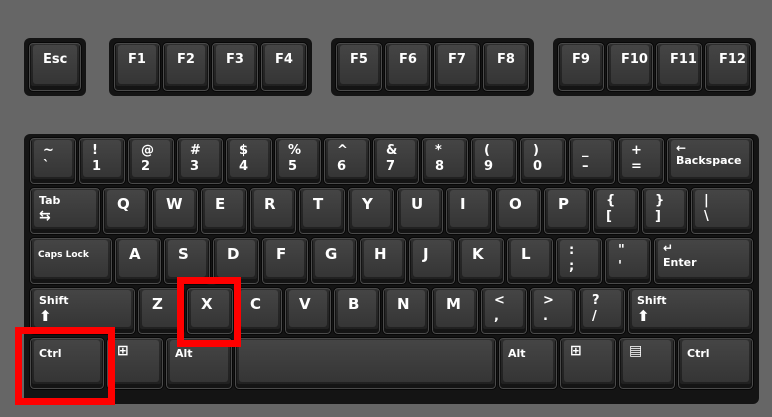  What do you see at coordinates (579, 261) in the screenshot?
I see `key-semicolon: :;` at bounding box center [579, 261].